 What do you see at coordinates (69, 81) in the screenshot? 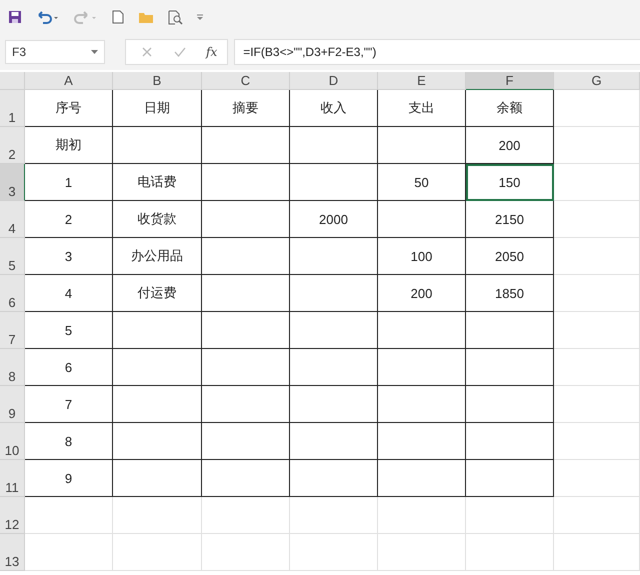
I see `column-header: A` at bounding box center [69, 81].